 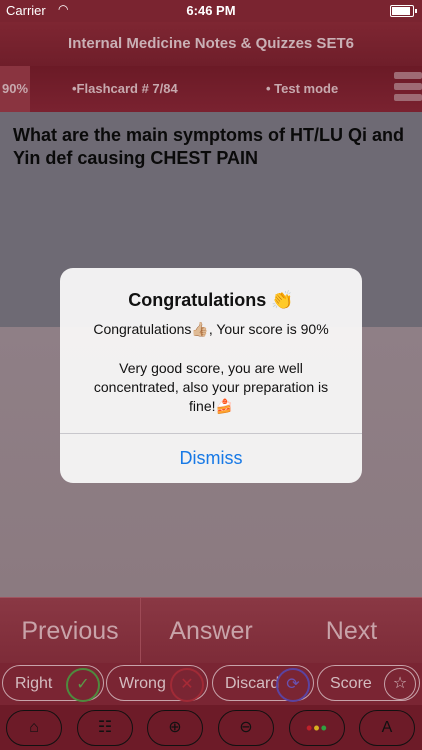 I want to click on tree-icon: ☷, so click(x=105, y=728).